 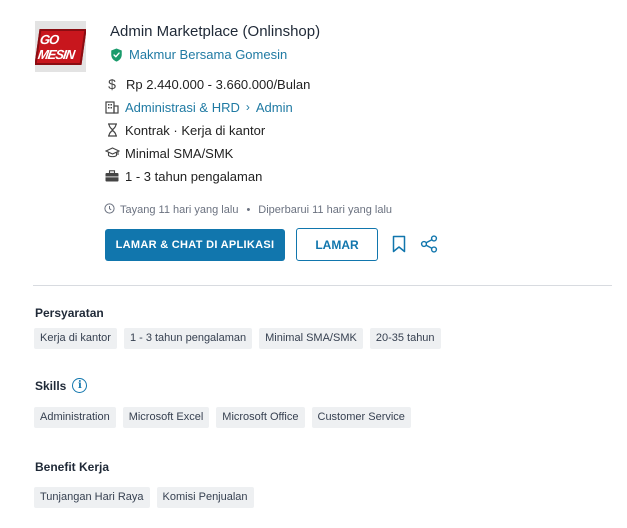 What do you see at coordinates (405, 338) in the screenshot?
I see `requirement-chip: 20-35 tahun` at bounding box center [405, 338].